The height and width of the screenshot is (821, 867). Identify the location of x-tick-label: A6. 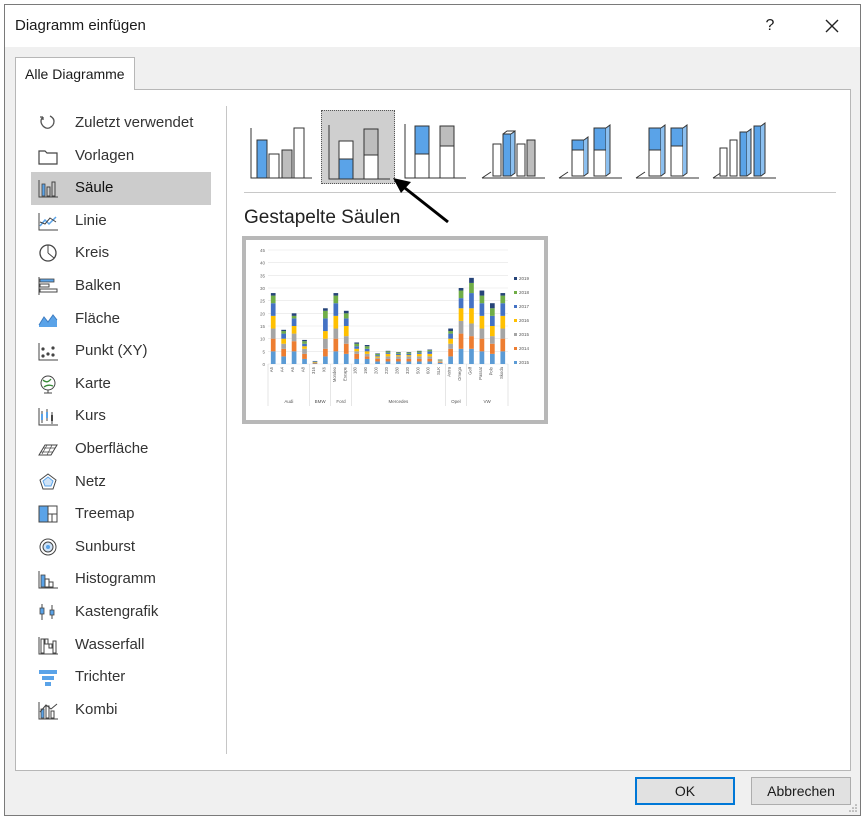
(292, 369).